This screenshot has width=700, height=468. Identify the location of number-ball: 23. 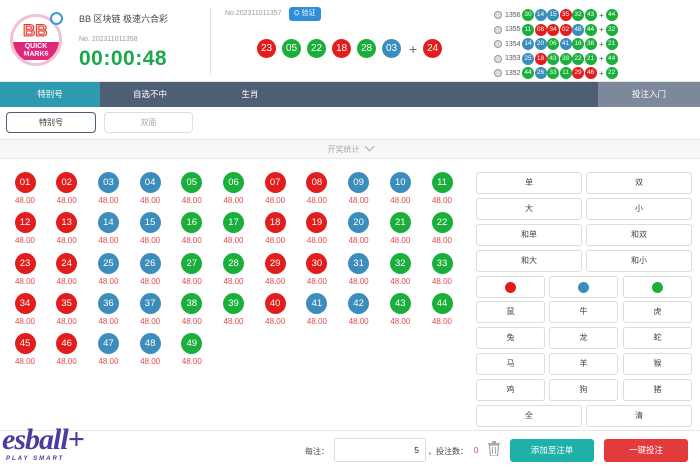
(25, 263).